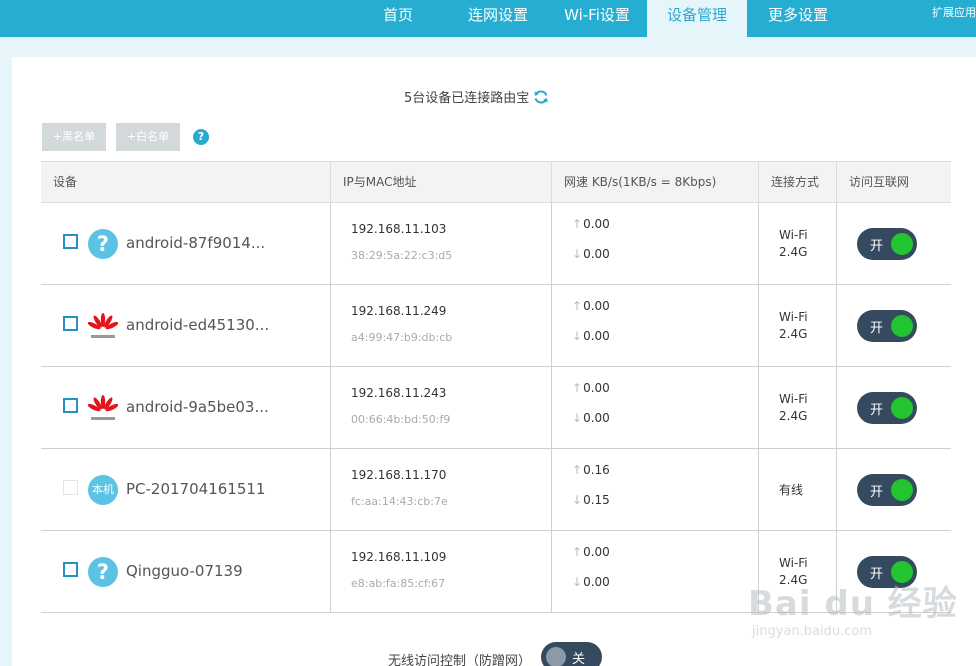  I want to click on watermark-main: Bai du 经验, so click(853, 604).